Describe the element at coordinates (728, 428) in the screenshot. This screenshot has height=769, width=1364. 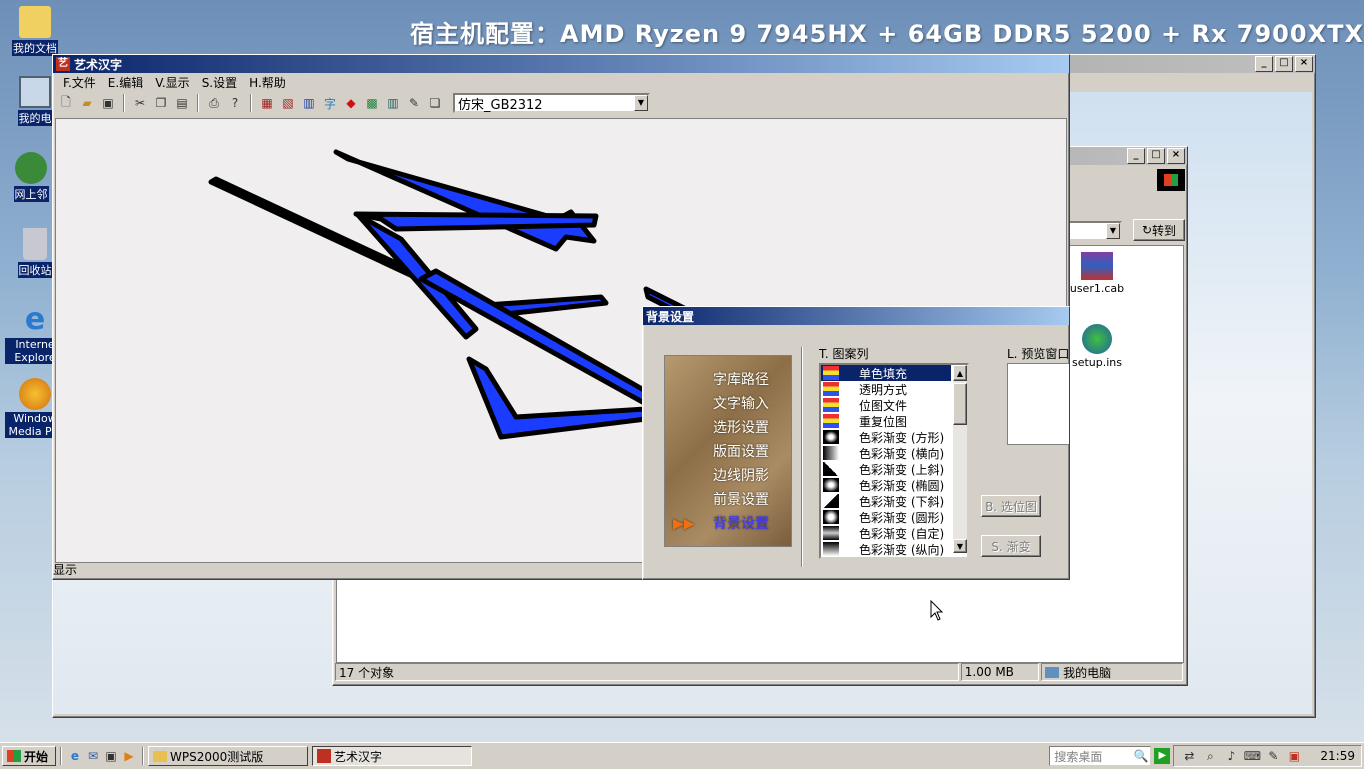
I see `nav-shape-settings: 选形设置` at that location.